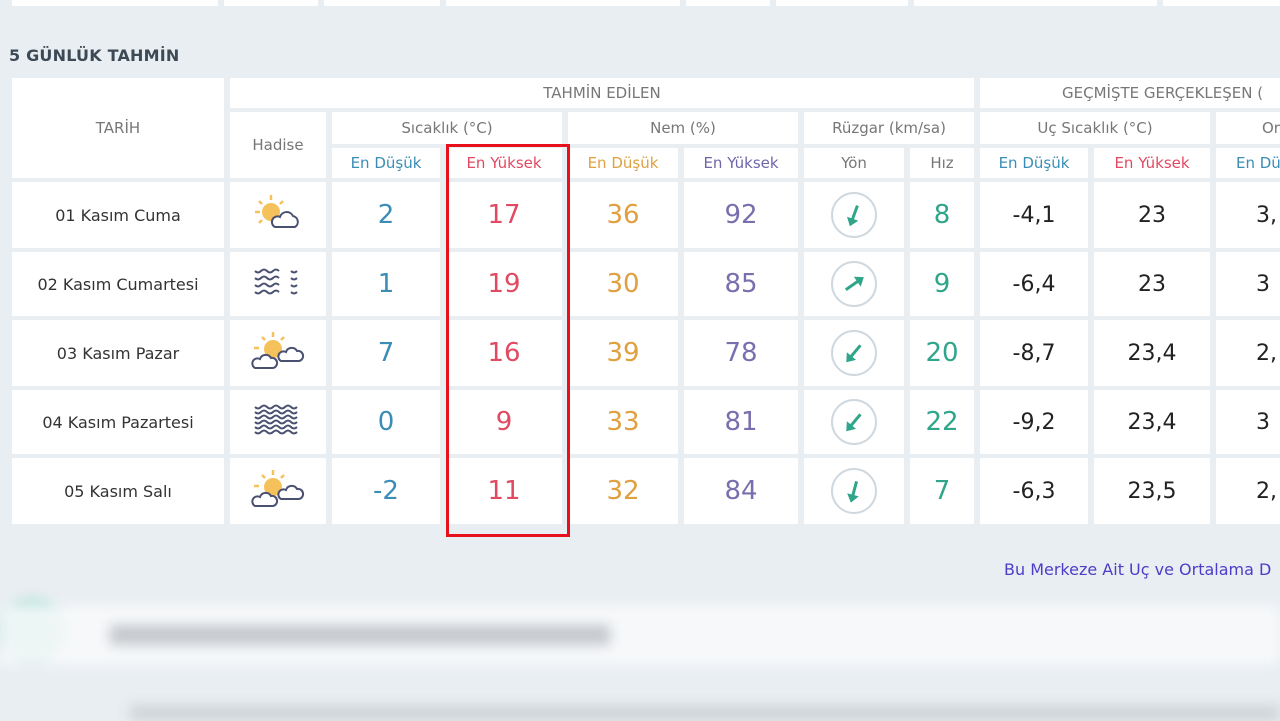 This screenshot has height=721, width=1280. Describe the element at coordinates (1152, 163) in the screenshot. I see `header-past-max: En Yüksek` at that location.